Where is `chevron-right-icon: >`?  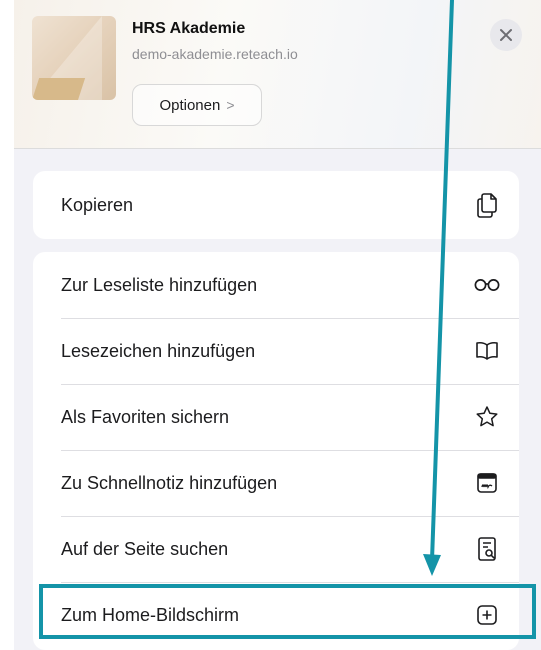 chevron-right-icon: > is located at coordinates (230, 105).